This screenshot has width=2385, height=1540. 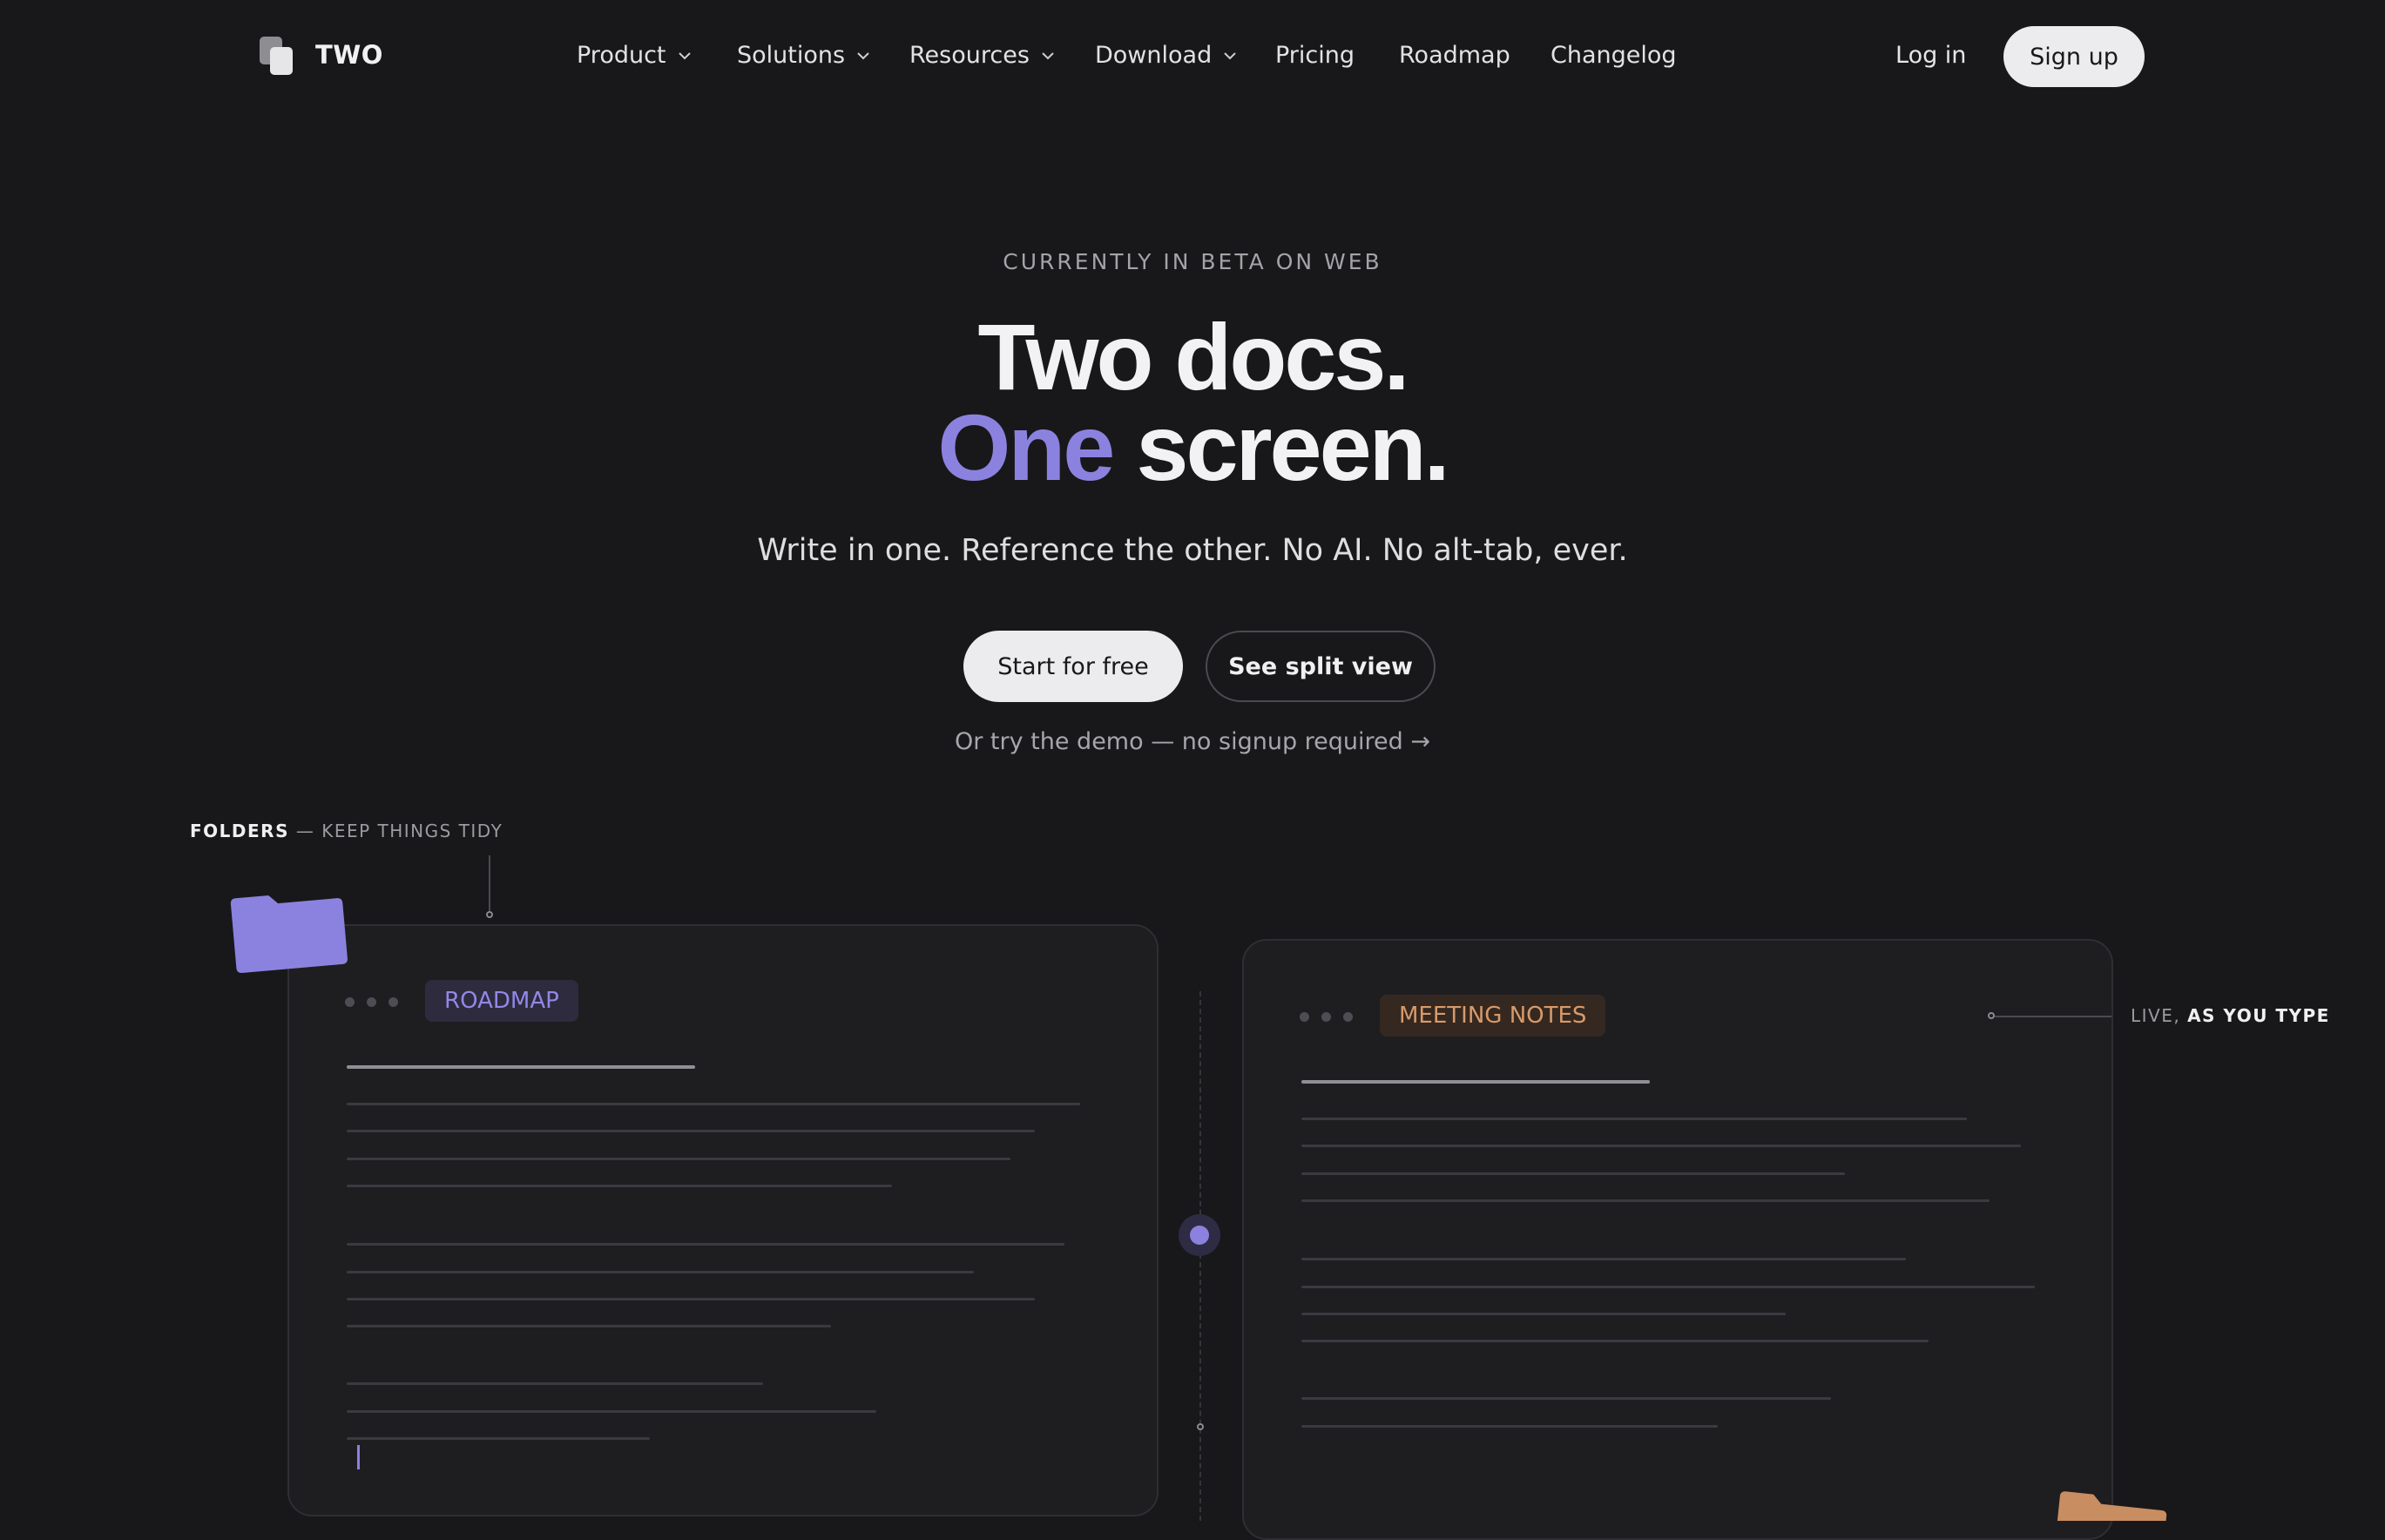 I want to click on nav-item-product: Product, so click(x=635, y=55).